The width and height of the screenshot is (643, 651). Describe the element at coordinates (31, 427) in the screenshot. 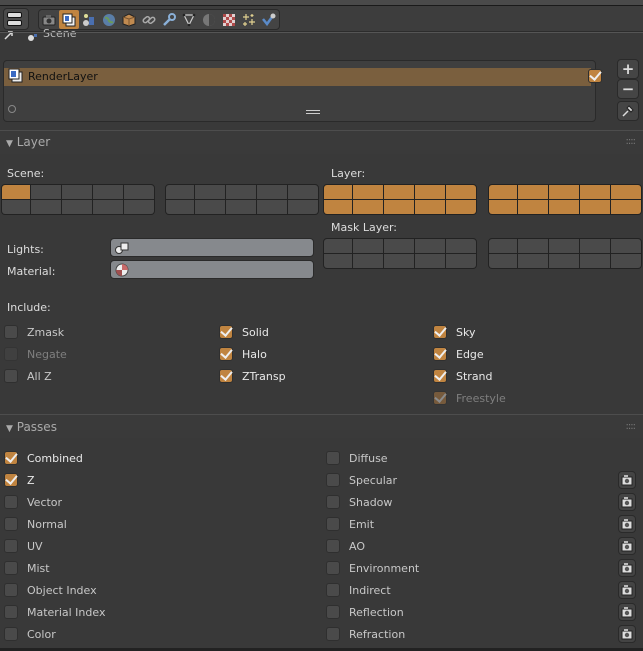

I see `passes-panel-title: ▼ Passes` at that location.